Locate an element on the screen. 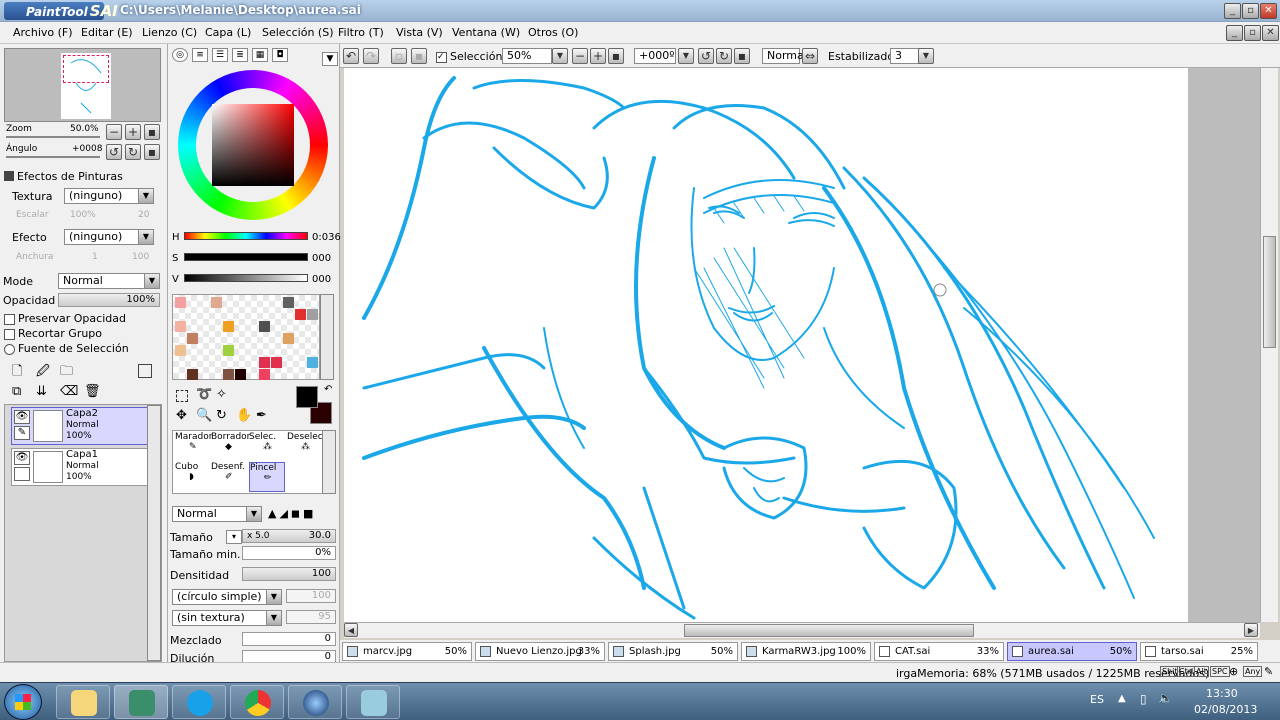 The width and height of the screenshot is (1280, 720). start-button is located at coordinates (23, 702).